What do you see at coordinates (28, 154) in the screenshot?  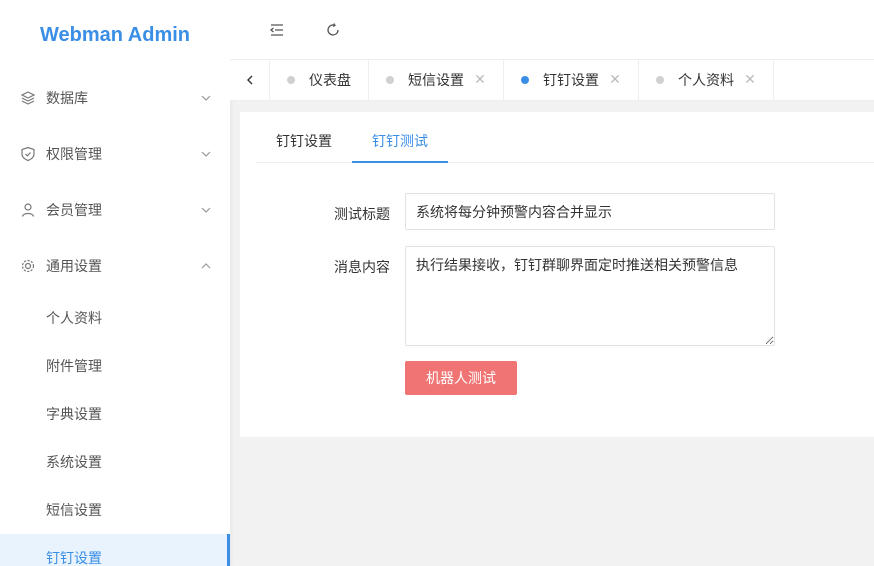 I see `shield-check-icon` at bounding box center [28, 154].